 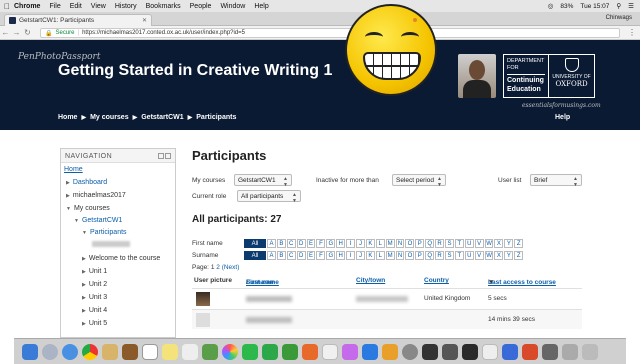 I want to click on reload-icon: ↻, so click(x=27, y=32).